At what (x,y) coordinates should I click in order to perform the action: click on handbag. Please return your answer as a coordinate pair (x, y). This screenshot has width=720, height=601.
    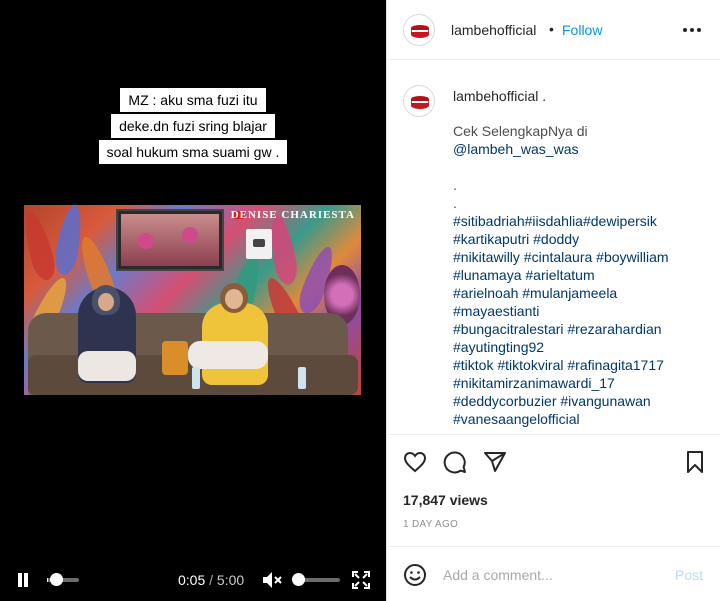
    Looking at the image, I should click on (175, 358).